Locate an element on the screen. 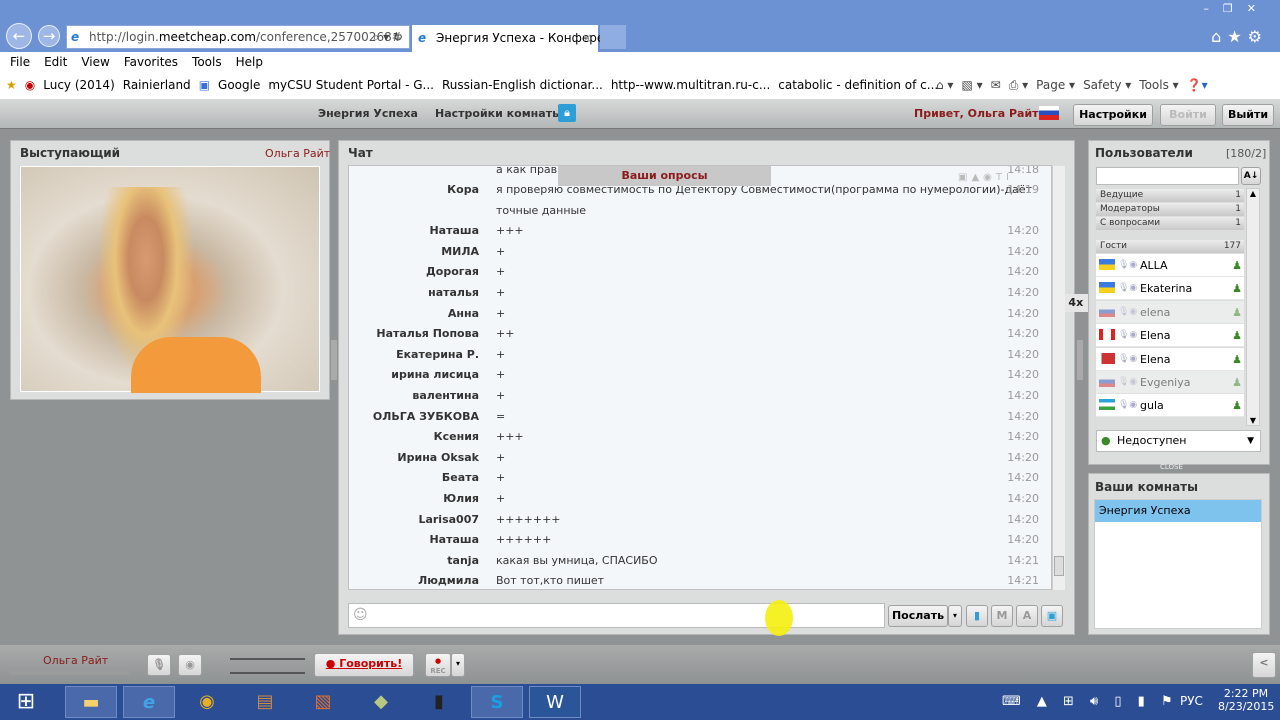 The height and width of the screenshot is (720, 1280). message-author: Ксения is located at coordinates (456, 437).